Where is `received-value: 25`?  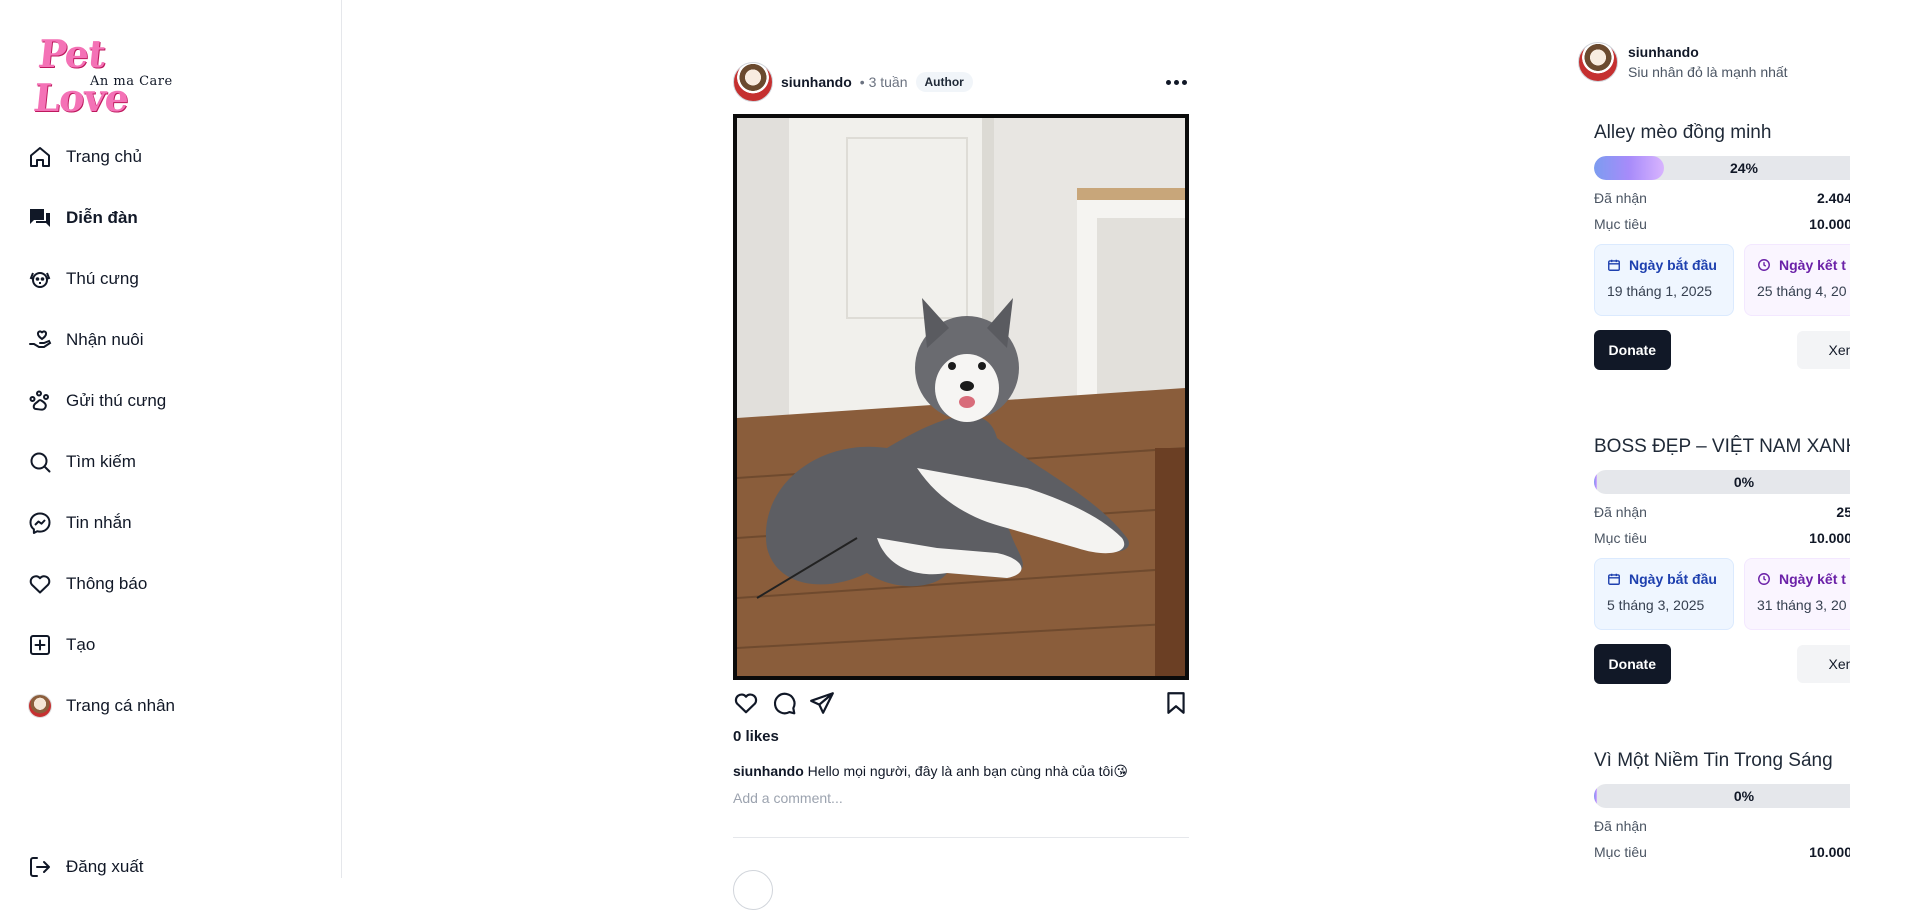 received-value: 25 is located at coordinates (1843, 512).